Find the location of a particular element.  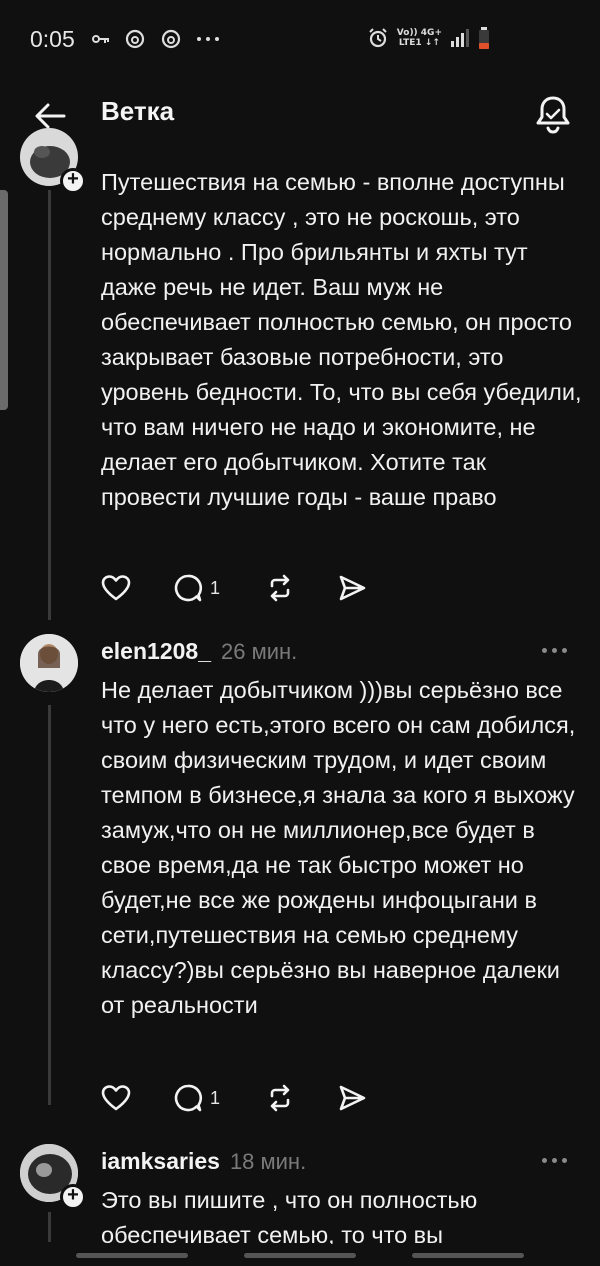

status-bar: 0:05 Vo)) 4G+ LTE1 ↓↑ is located at coordinates (300, 40).